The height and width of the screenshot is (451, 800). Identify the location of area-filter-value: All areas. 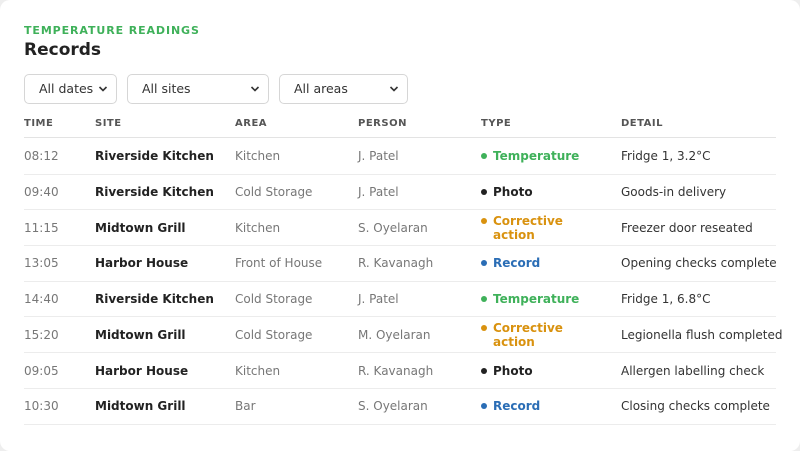
(321, 88).